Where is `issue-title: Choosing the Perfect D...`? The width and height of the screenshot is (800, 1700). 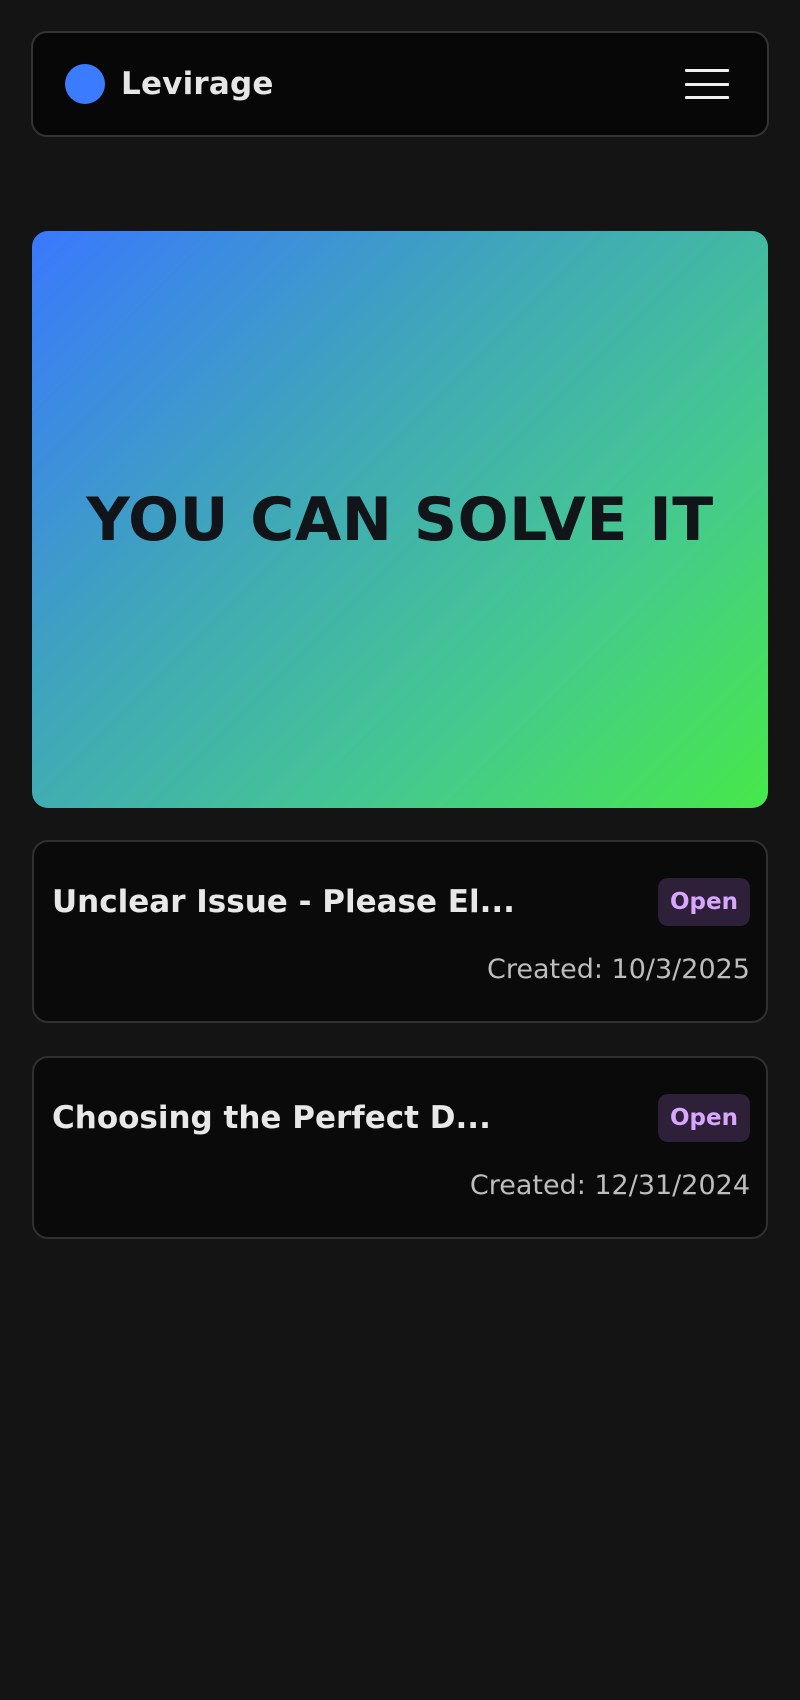
issue-title: Choosing the Perfect D... is located at coordinates (271, 1118).